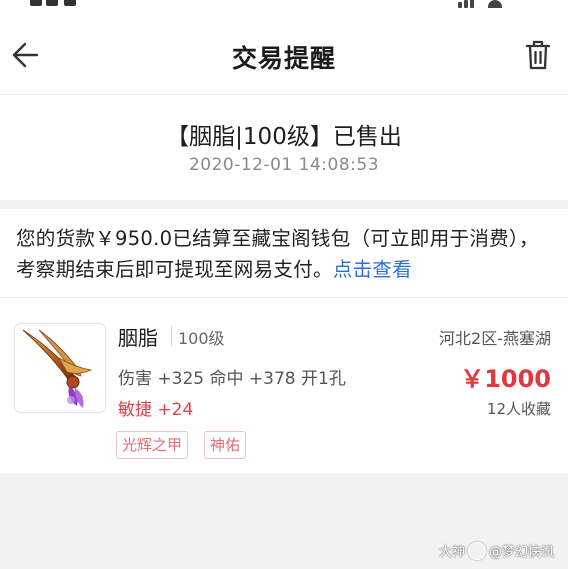 The width and height of the screenshot is (568, 569). Describe the element at coordinates (518, 409) in the screenshot. I see `item-favorites: 12人收藏` at that location.